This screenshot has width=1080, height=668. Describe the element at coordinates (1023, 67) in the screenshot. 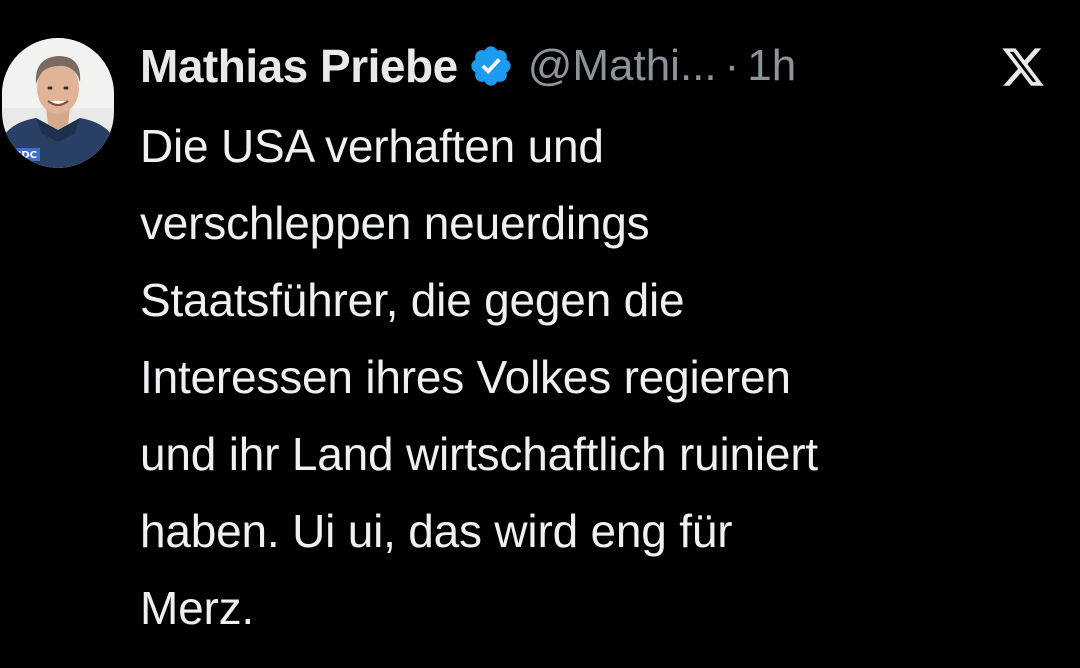

I see `x-logo-icon` at that location.